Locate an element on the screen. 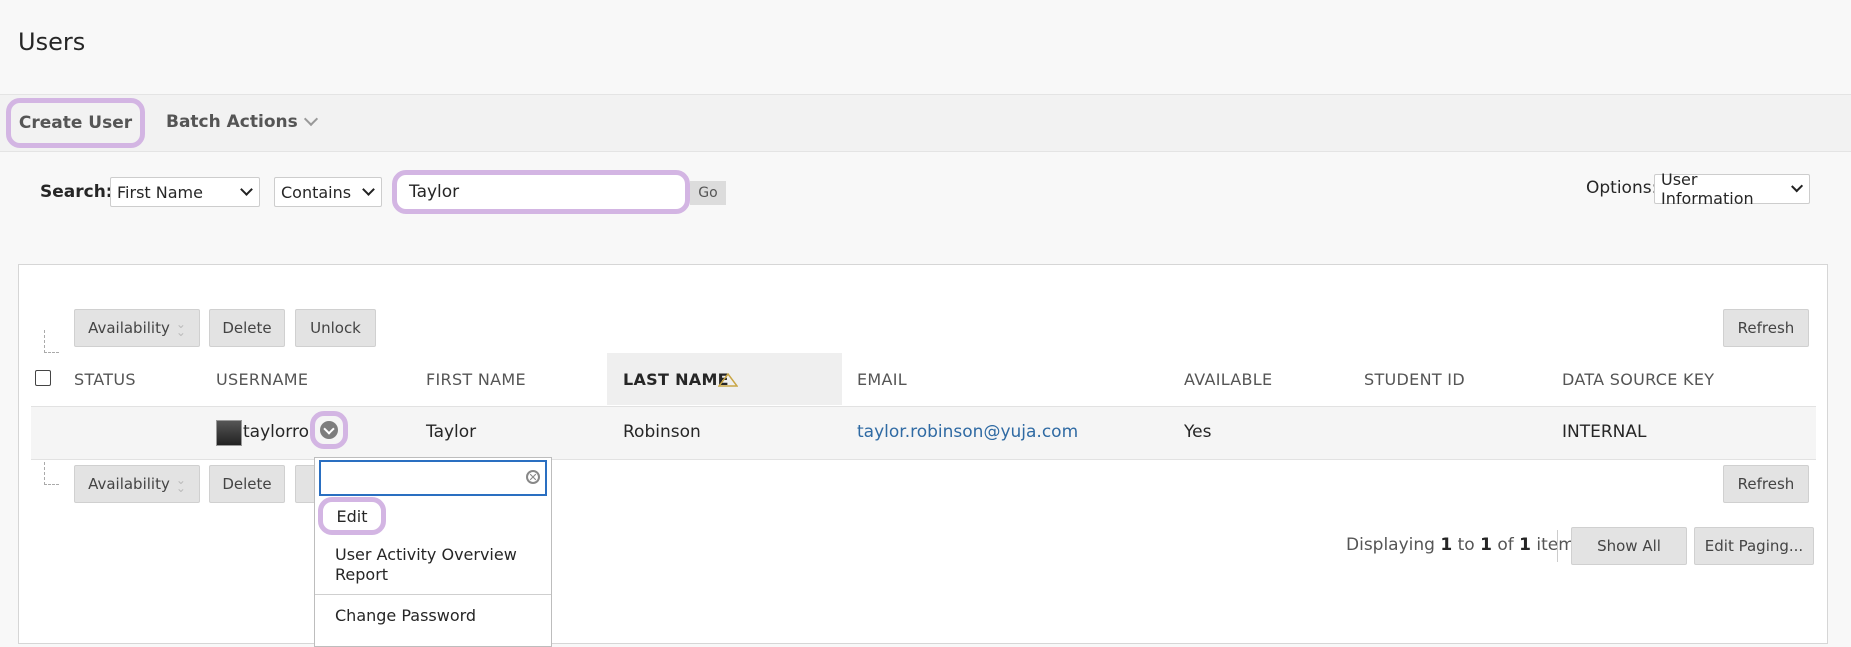 The image size is (1851, 647). options-select: User Information is located at coordinates (1732, 189).